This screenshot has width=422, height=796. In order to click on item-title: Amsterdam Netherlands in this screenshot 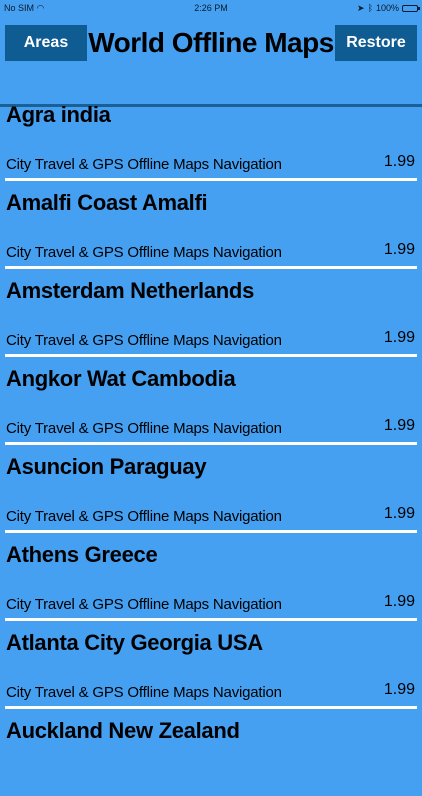, I will do `click(130, 290)`.